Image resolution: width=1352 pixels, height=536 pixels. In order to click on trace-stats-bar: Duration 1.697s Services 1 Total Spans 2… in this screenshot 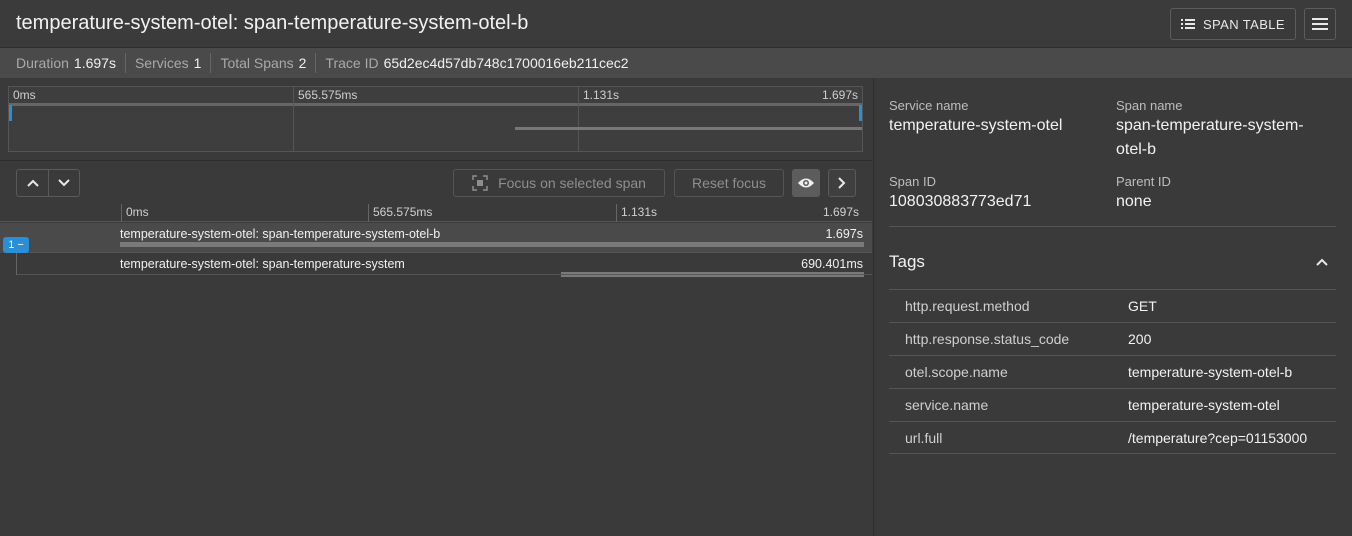, I will do `click(676, 63)`.